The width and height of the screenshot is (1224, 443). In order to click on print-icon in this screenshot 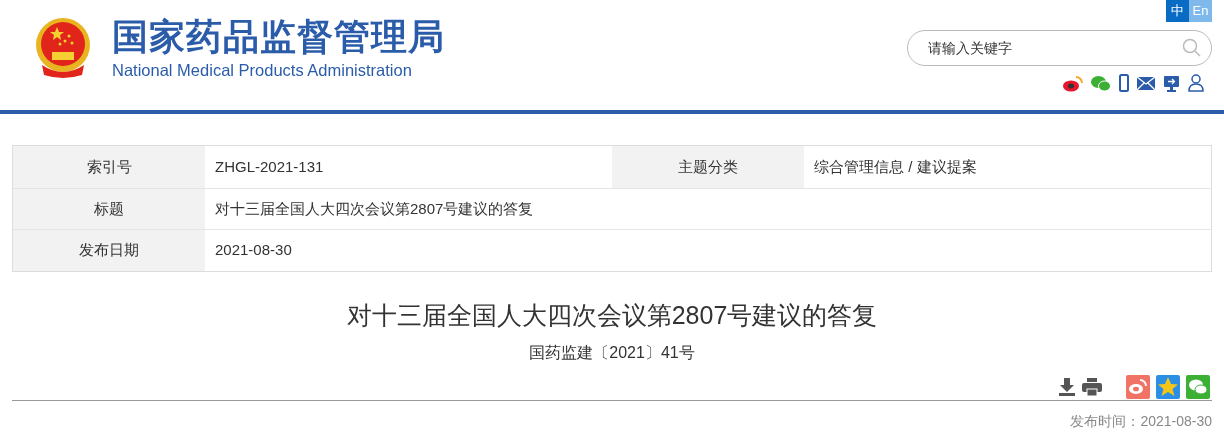, I will do `click(1092, 387)`.